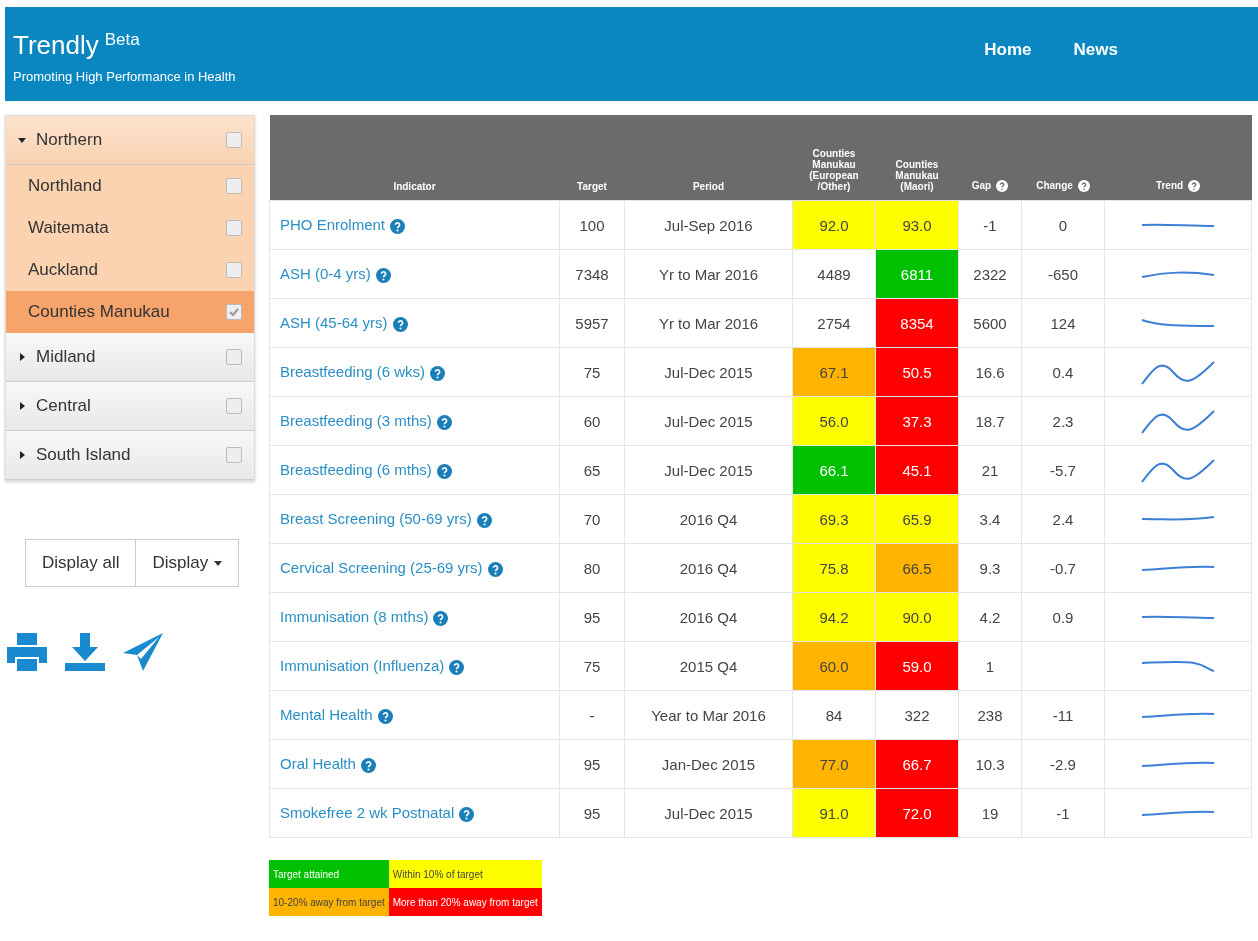 This screenshot has width=1258, height=941. What do you see at coordinates (326, 715) in the screenshot?
I see `indicator-link: Mental Health` at bounding box center [326, 715].